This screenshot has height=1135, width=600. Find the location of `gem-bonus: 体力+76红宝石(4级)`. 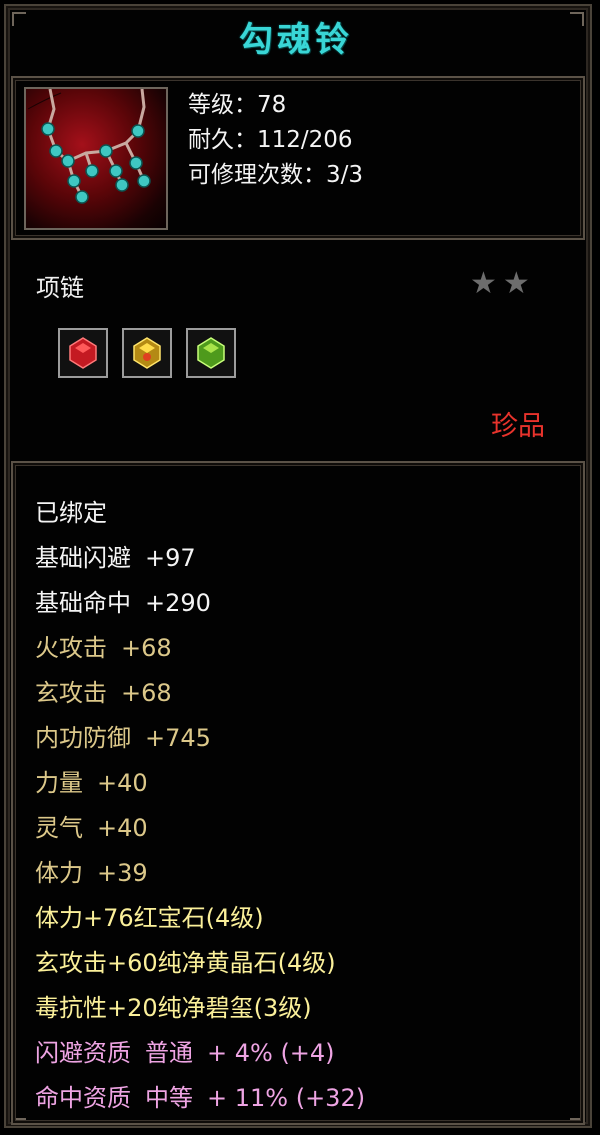

gem-bonus: 体力+76红宝石(4级) is located at coordinates (149, 918).